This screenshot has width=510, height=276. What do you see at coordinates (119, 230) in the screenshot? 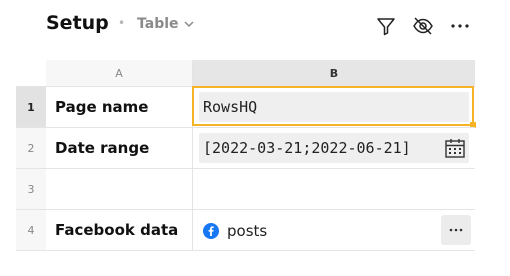
I see `cell-a4: Facebook data` at bounding box center [119, 230].